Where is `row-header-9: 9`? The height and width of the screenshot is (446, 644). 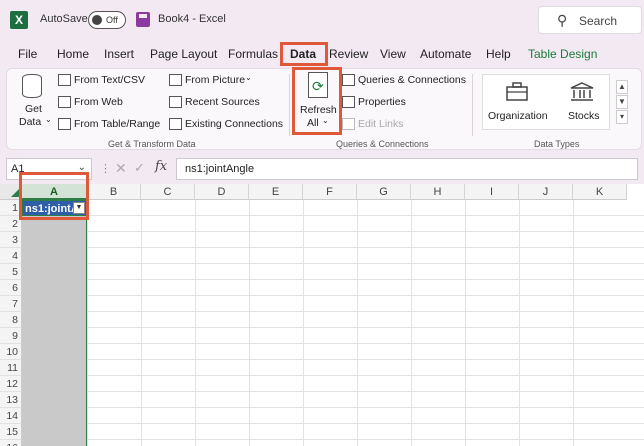
row-header-9: 9 is located at coordinates (11, 336).